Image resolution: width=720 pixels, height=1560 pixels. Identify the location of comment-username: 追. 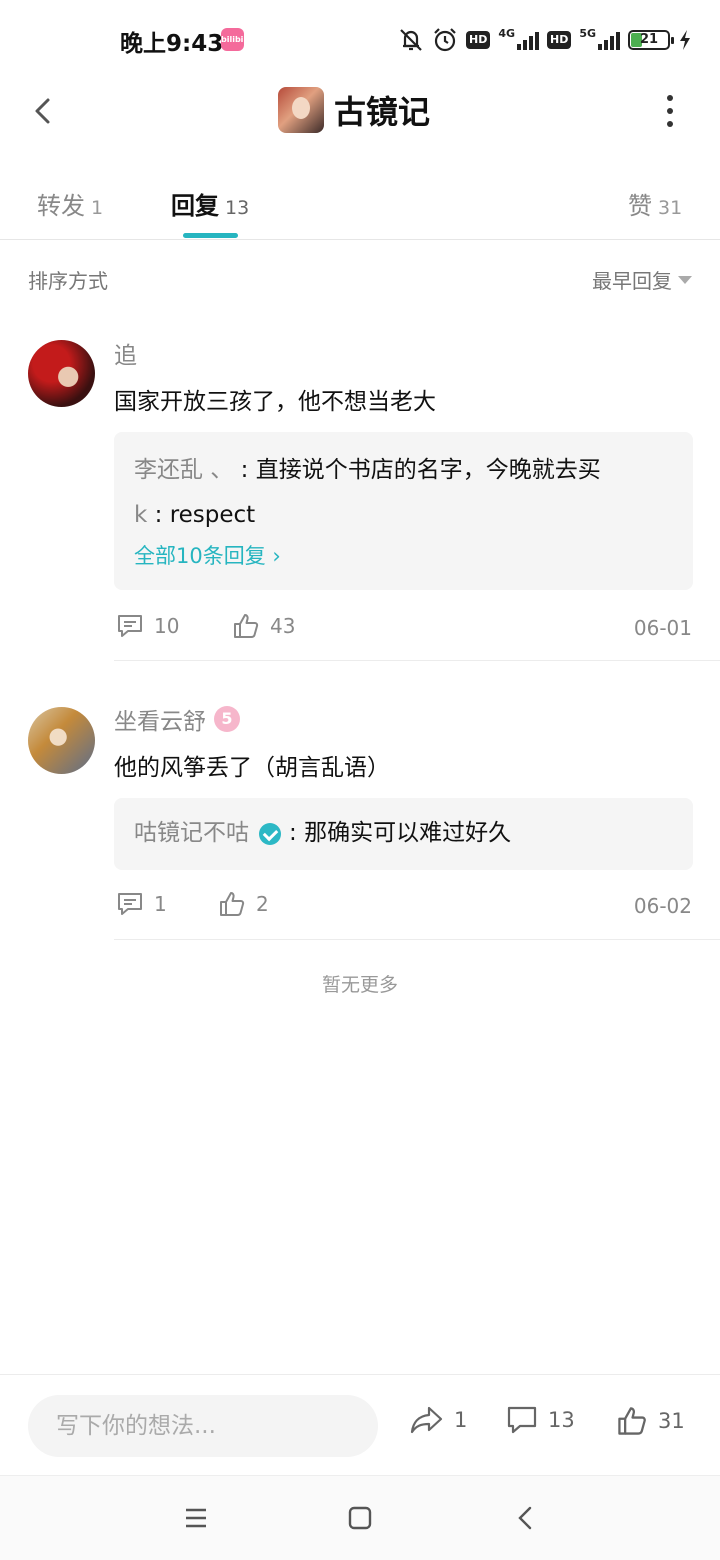
(125, 353).